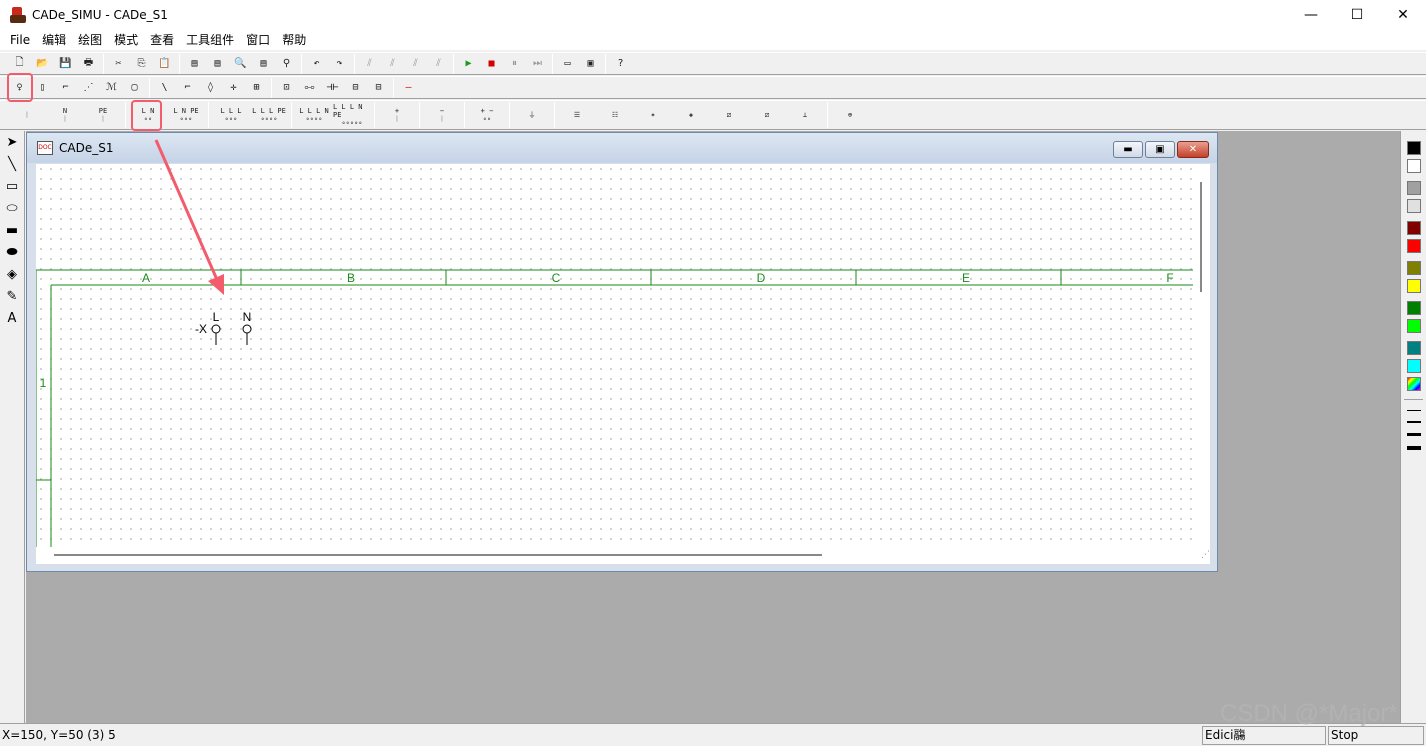 The height and width of the screenshot is (746, 1426). Describe the element at coordinates (134, 87) in the screenshot. I see `coil-button: ▢` at that location.